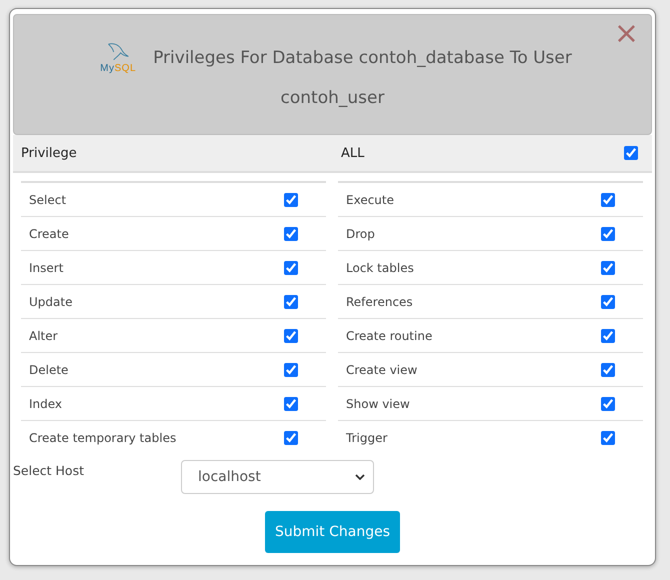  What do you see at coordinates (379, 301) in the screenshot?
I see `privilege-label: References` at bounding box center [379, 301].